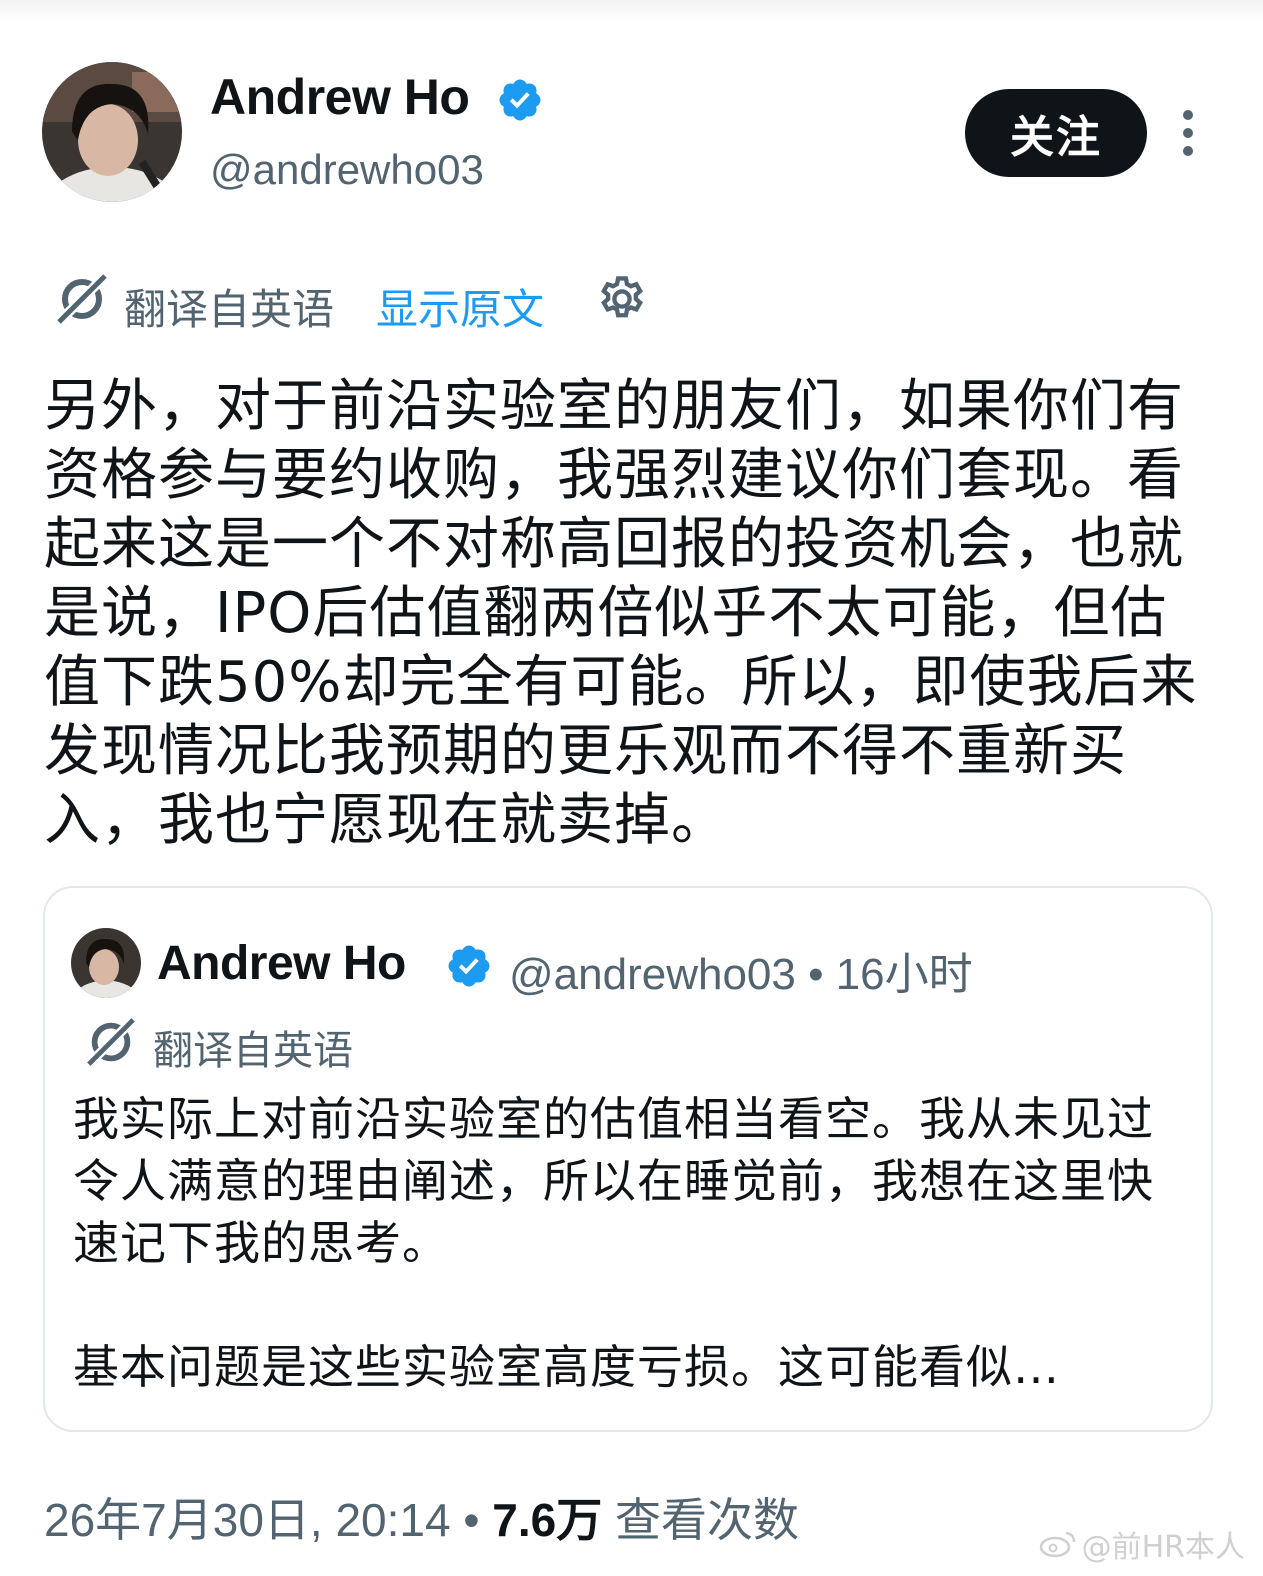 This screenshot has height=1576, width=1263. What do you see at coordinates (1163, 1547) in the screenshot?
I see `watermark-text: @前HR本人` at bounding box center [1163, 1547].